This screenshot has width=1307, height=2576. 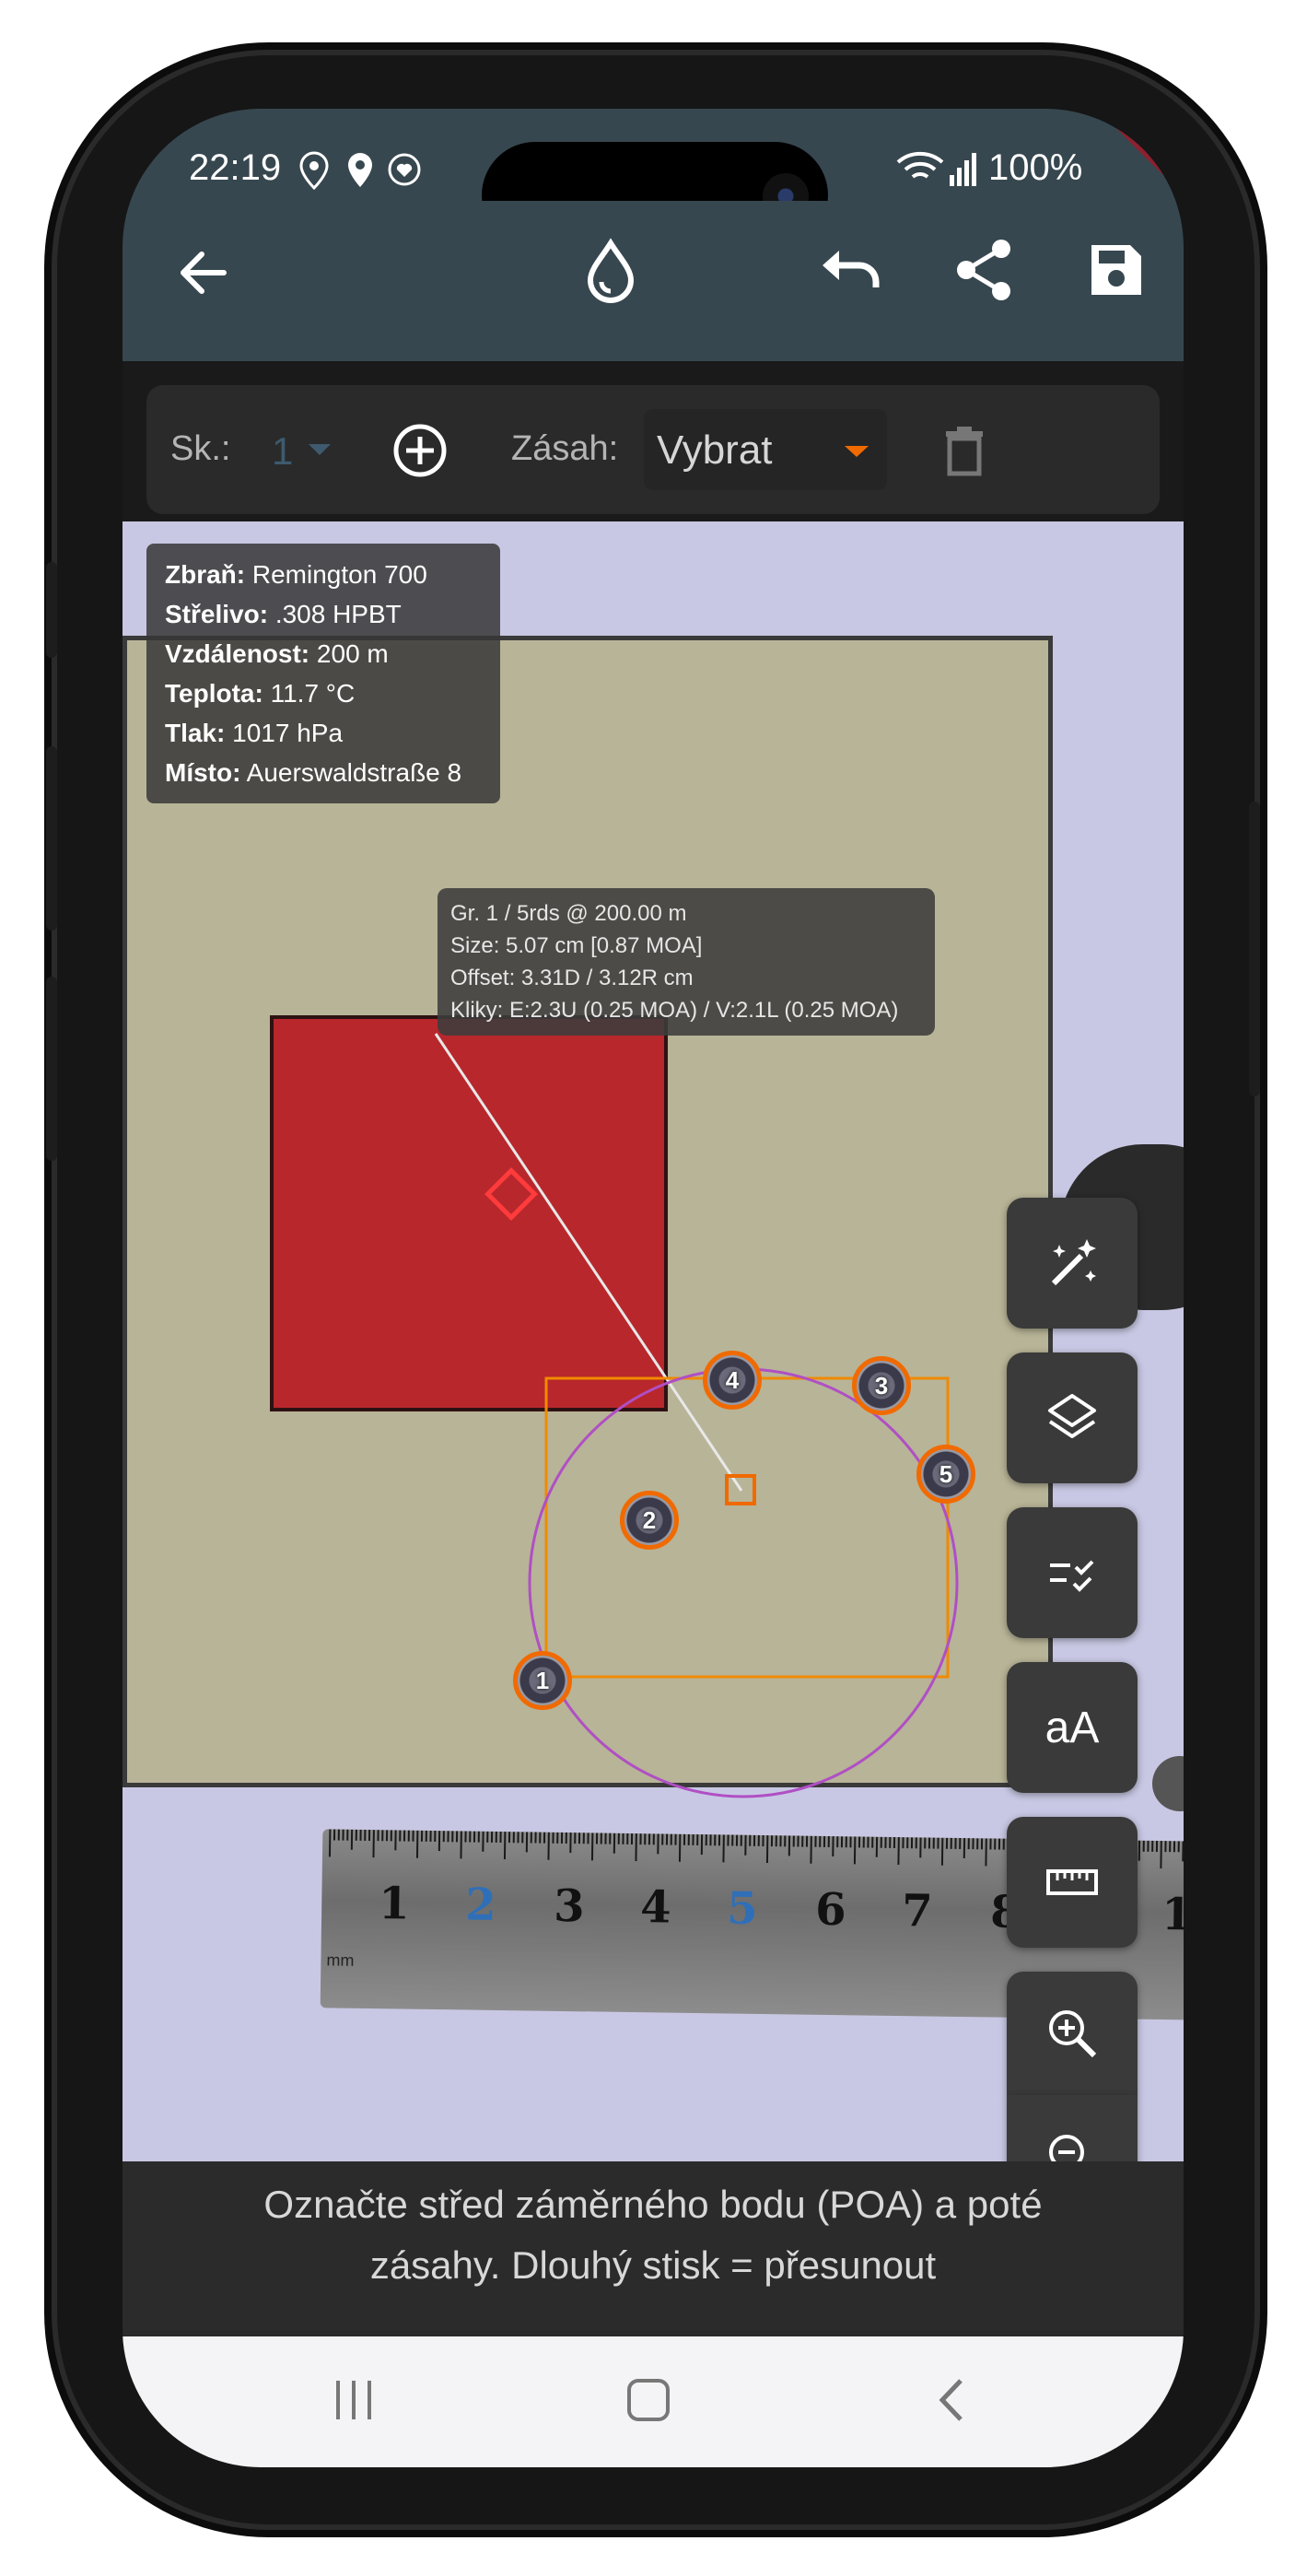 I want to click on hit-marker: 1, so click(x=543, y=1680).